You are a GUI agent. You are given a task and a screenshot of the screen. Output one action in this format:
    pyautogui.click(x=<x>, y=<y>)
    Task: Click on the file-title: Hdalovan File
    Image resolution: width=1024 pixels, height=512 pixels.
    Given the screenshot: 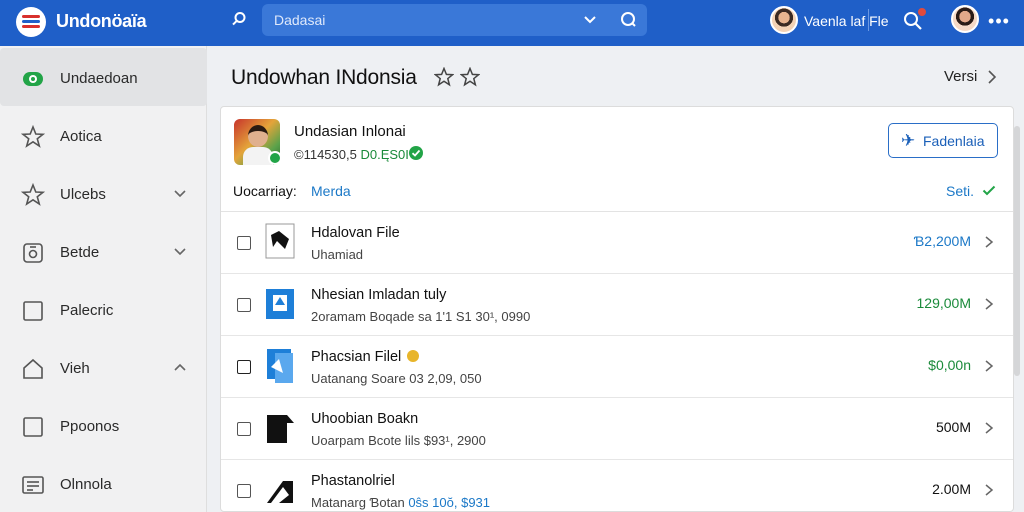 What is the action you would take?
    pyautogui.click(x=355, y=233)
    